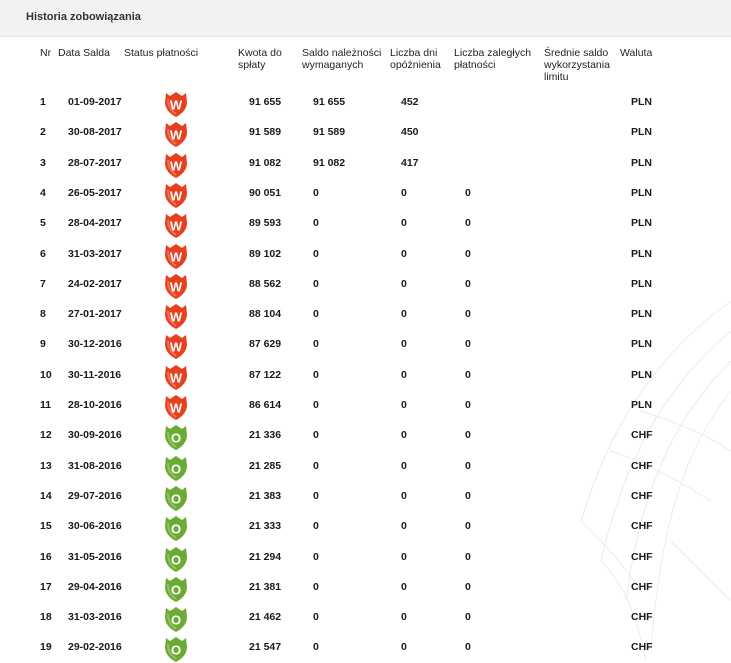 The height and width of the screenshot is (663, 731). Describe the element at coordinates (365, 557) in the screenshot. I see `table-row: 16 31-05-2016 21 294 0 0 0 CHF O` at that location.